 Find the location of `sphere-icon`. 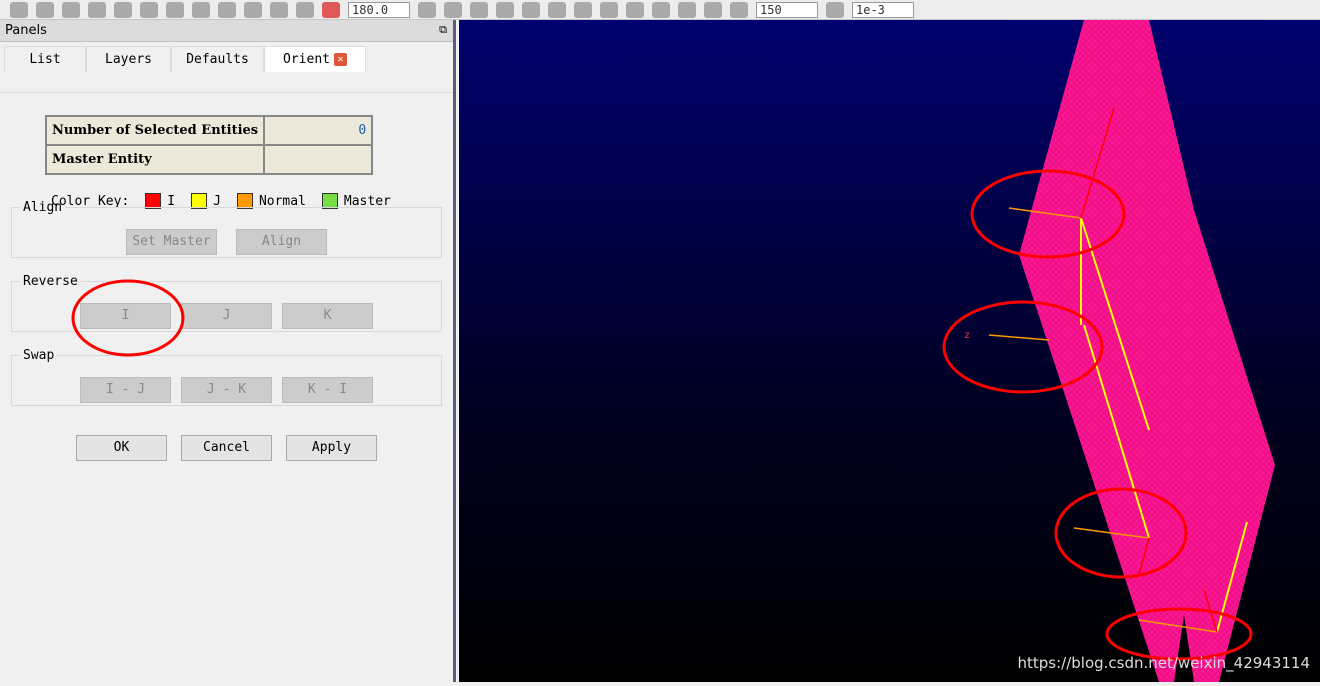

sphere-icon is located at coordinates (253, 9).